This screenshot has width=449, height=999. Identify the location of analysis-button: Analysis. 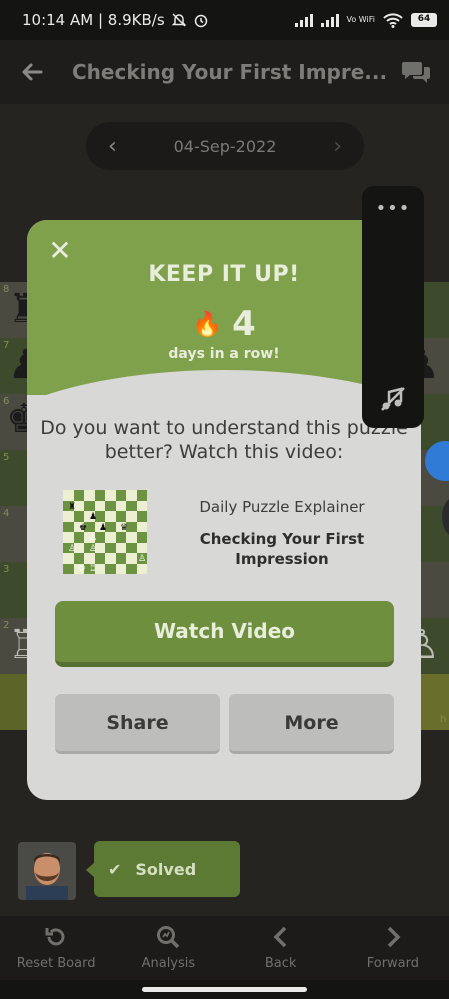
(168, 948).